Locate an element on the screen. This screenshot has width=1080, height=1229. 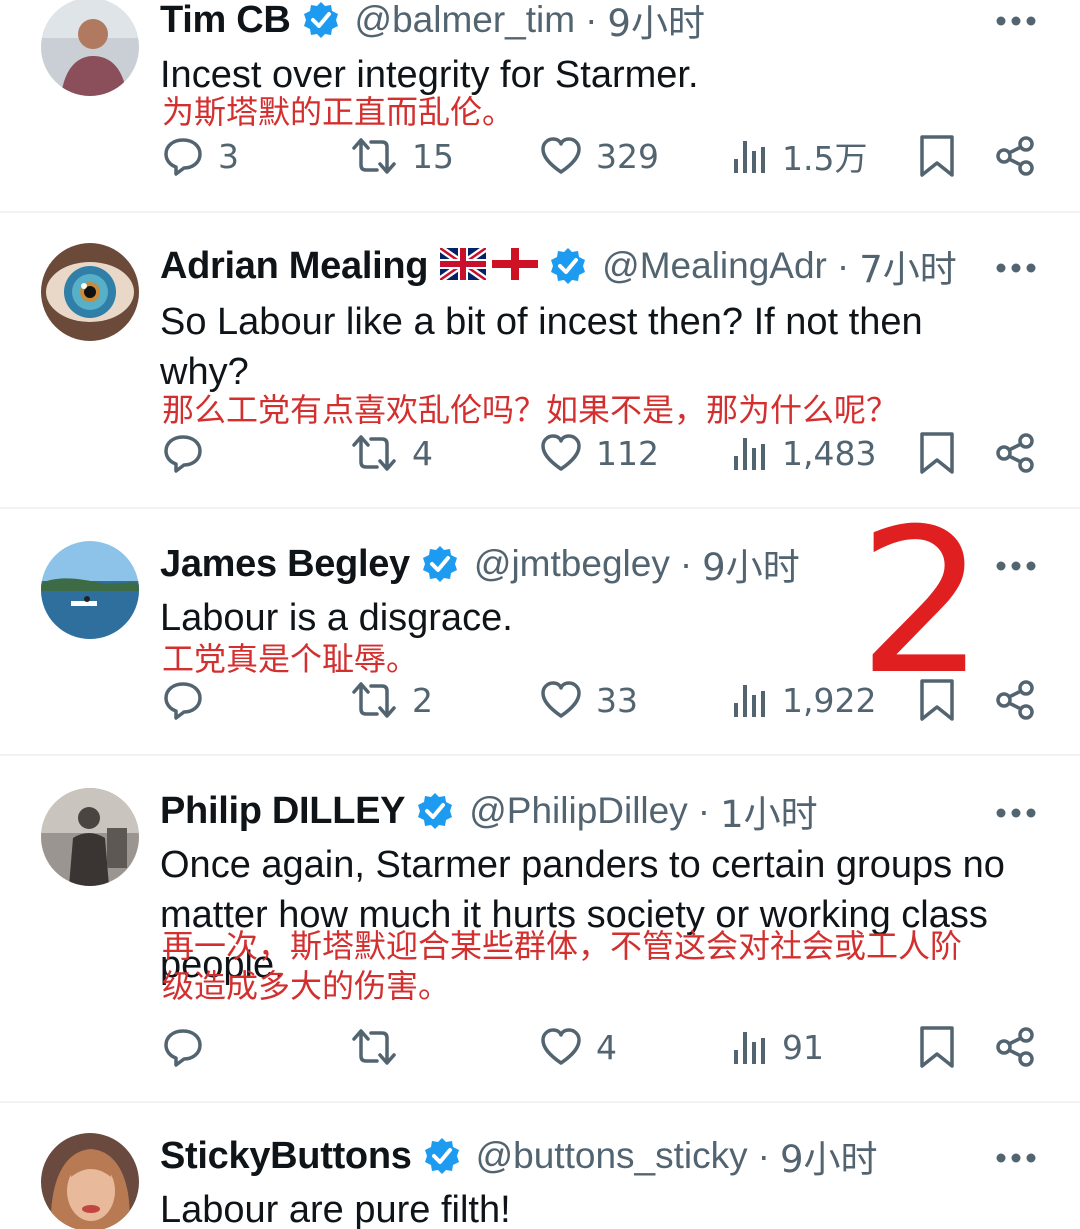
retweet-button: 2 is located at coordinates (391, 700).